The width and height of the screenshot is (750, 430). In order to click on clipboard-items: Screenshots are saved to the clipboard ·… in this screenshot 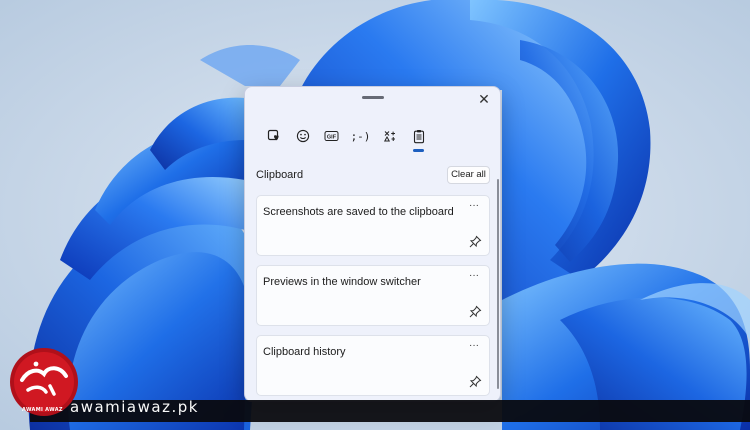, I will do `click(373, 298)`.